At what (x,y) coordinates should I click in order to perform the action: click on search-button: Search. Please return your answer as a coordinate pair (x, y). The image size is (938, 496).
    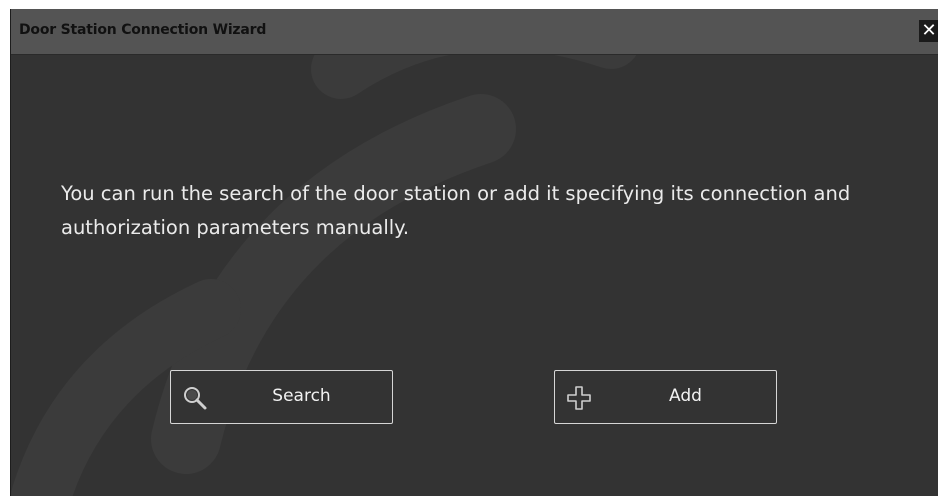
    Looking at the image, I should click on (281, 397).